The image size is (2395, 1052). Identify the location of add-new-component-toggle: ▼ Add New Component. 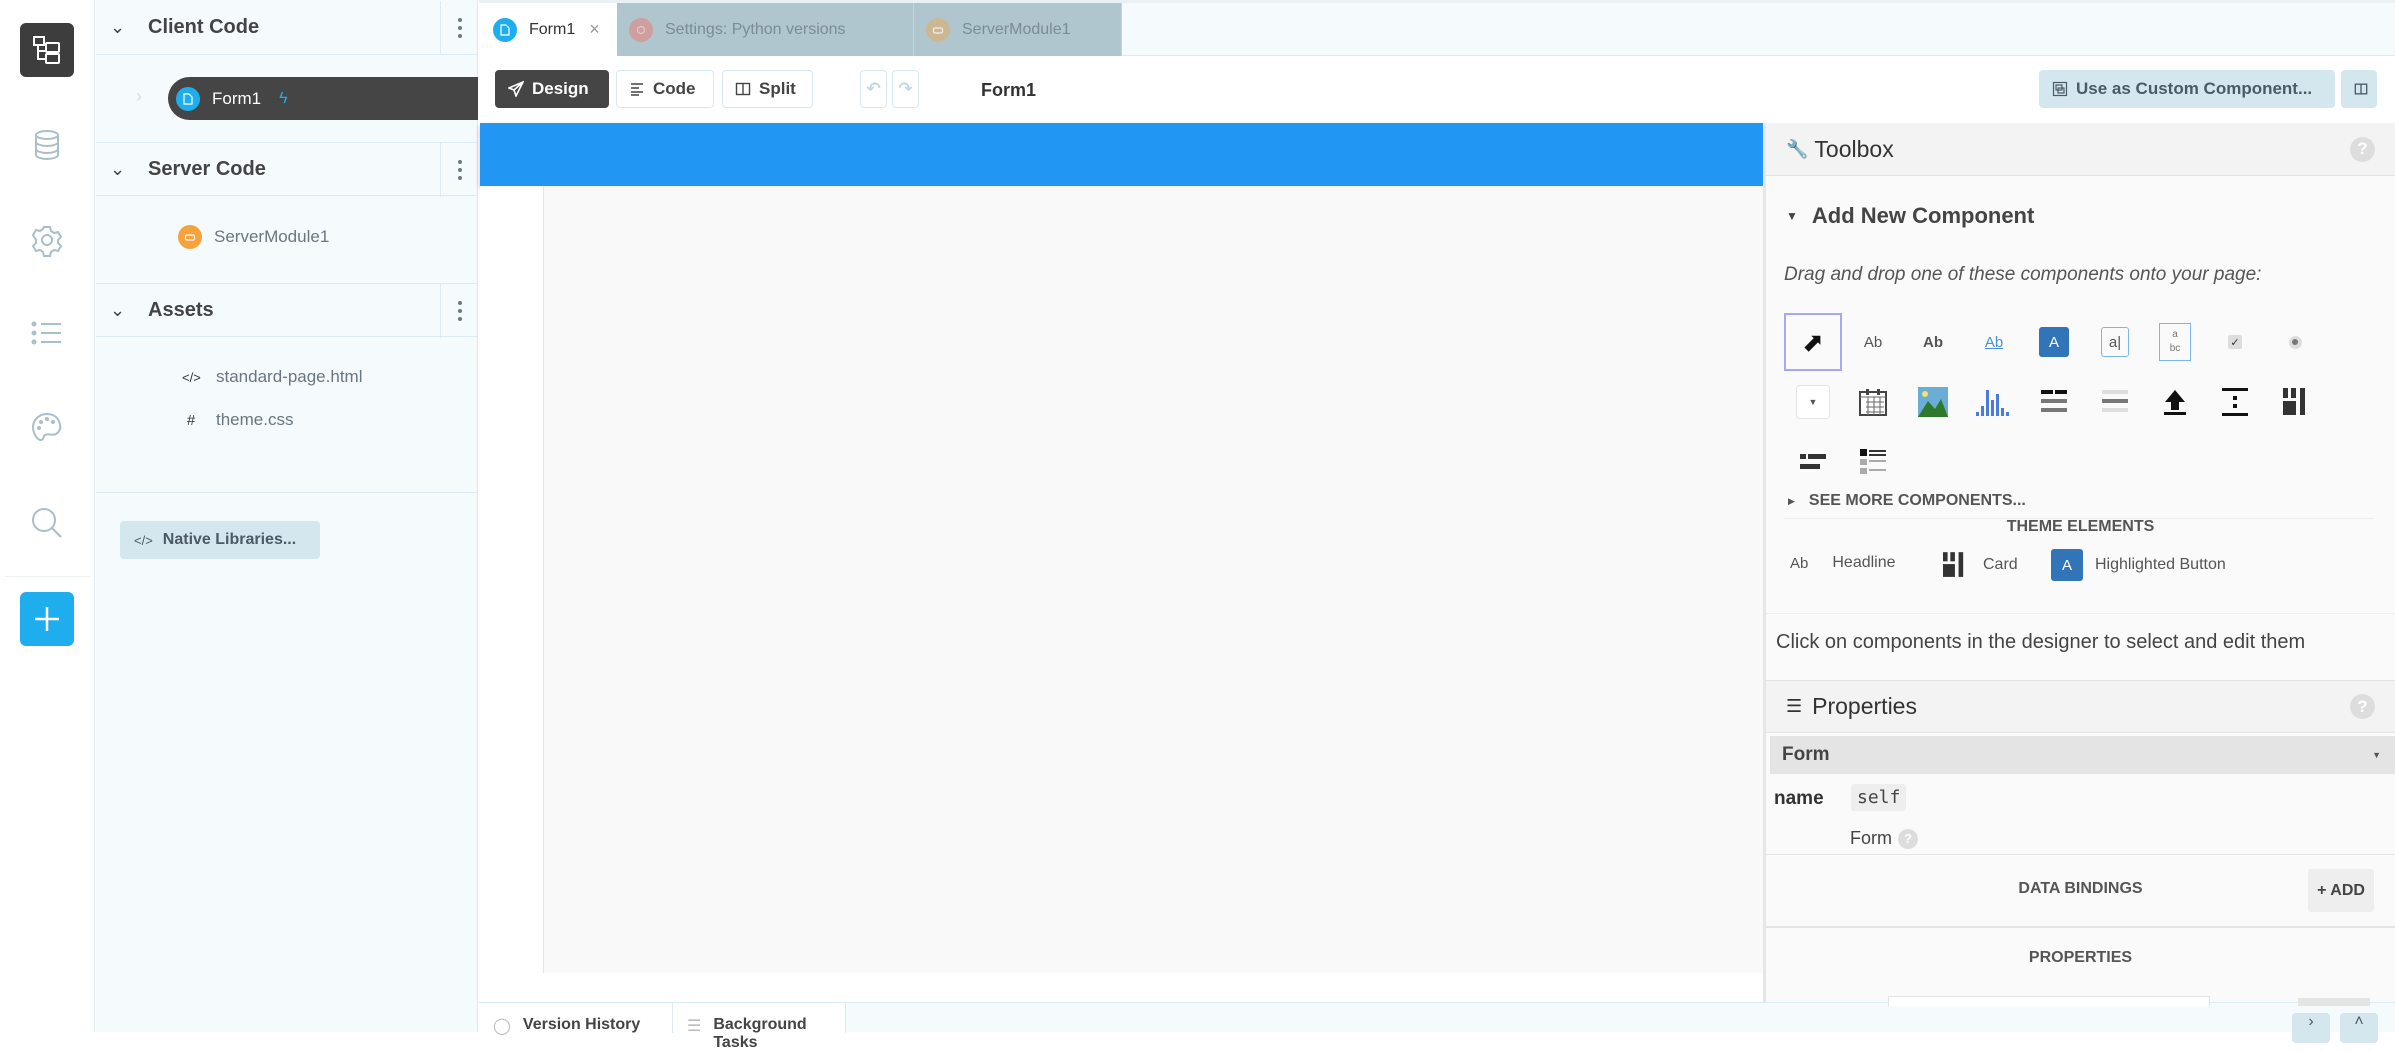
(1910, 216).